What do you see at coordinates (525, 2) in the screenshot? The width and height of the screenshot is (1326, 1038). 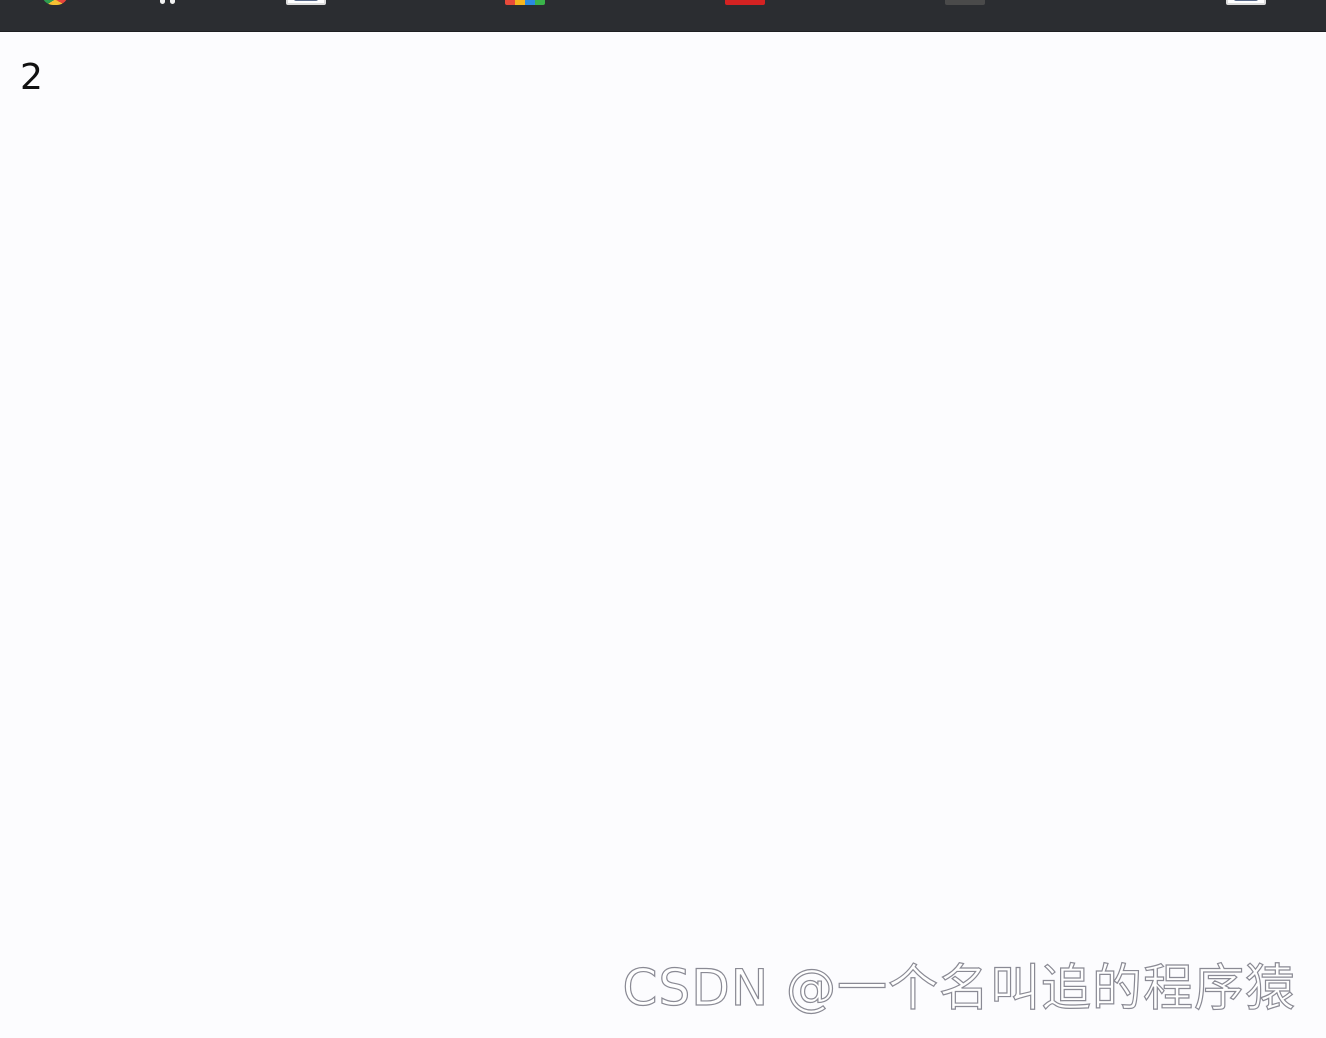 I see `palette-icon` at bounding box center [525, 2].